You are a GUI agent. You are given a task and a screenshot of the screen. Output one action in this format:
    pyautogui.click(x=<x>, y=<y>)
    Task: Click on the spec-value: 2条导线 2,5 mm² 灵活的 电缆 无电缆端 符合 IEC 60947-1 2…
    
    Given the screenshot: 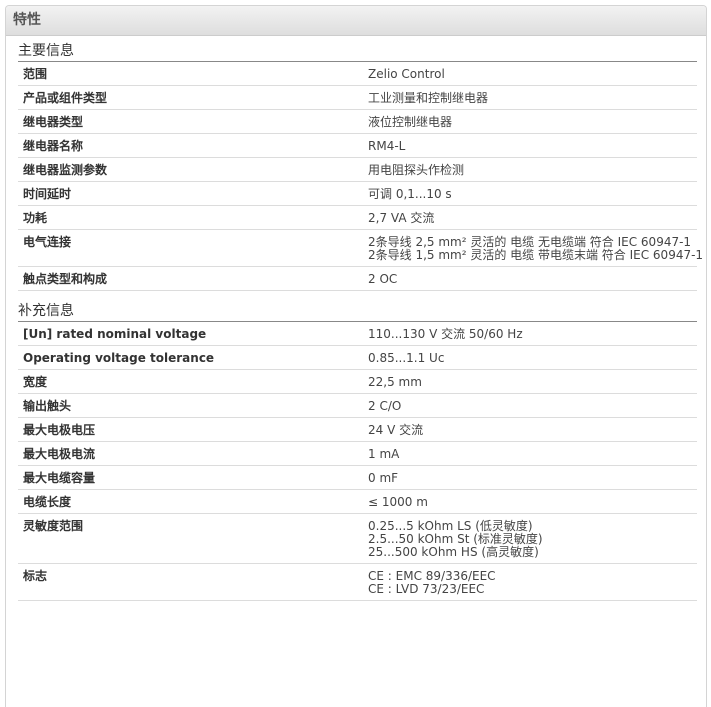 What is the action you would take?
    pyautogui.click(x=530, y=248)
    